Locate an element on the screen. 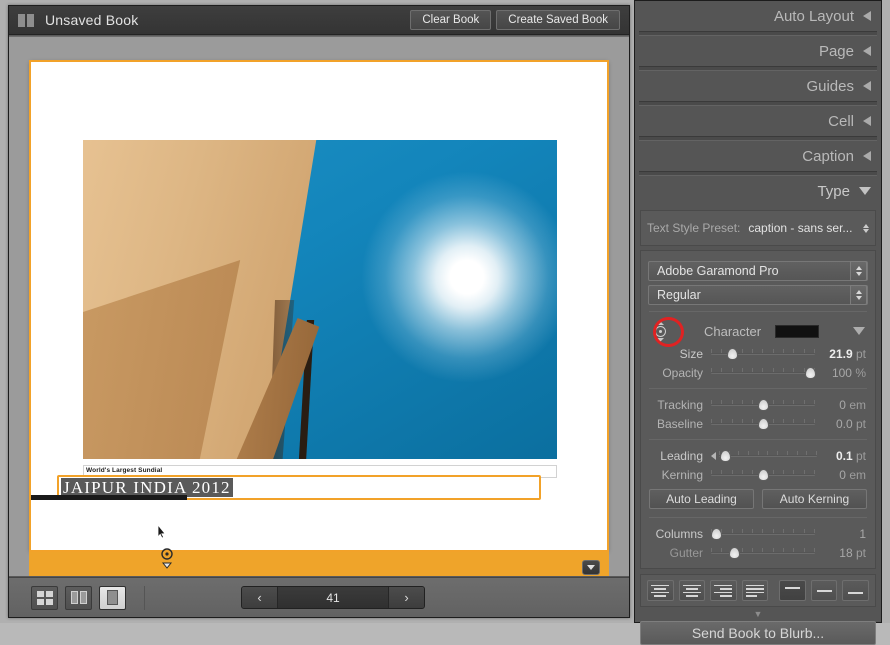 The width and height of the screenshot is (890, 645). size-slider-track is located at coordinates (763, 353).